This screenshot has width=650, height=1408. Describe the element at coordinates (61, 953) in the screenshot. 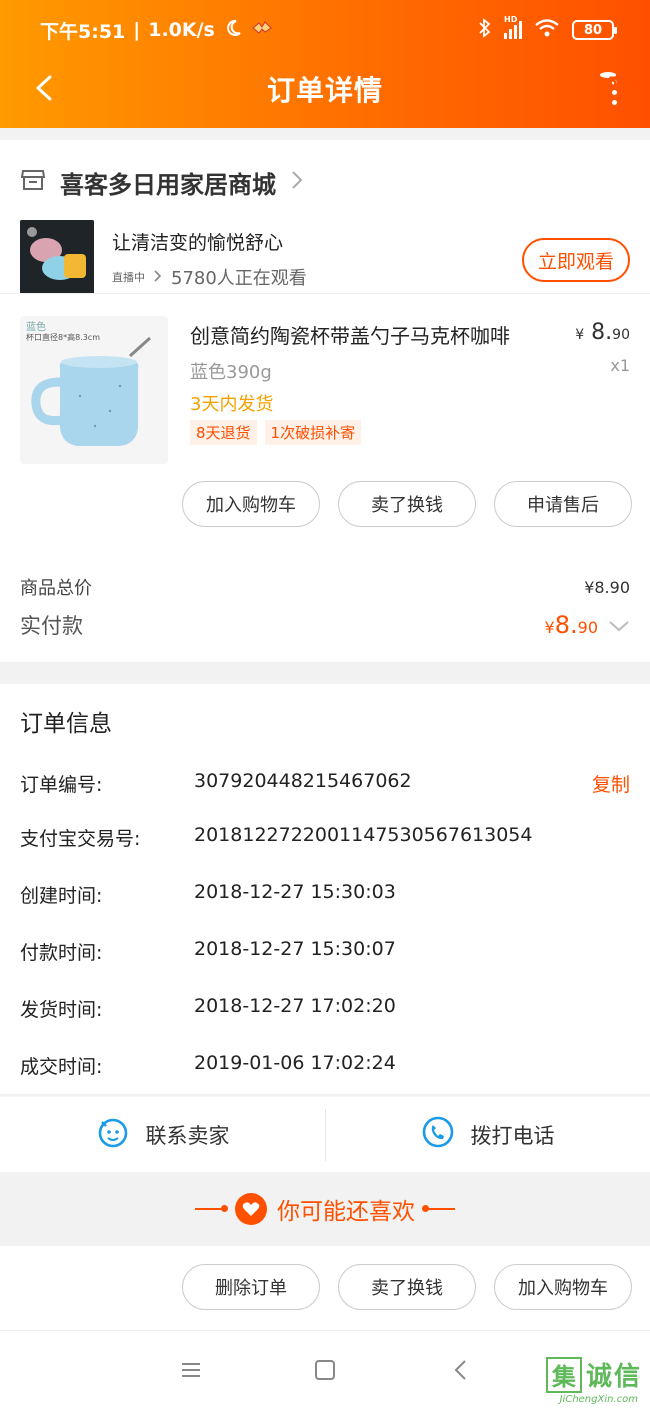

I see `info-label: 付款时间:` at that location.